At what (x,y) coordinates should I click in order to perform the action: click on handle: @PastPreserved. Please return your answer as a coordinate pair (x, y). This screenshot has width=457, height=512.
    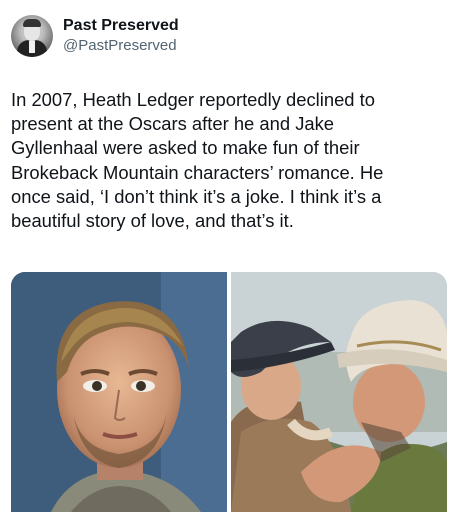
    Looking at the image, I should click on (121, 46).